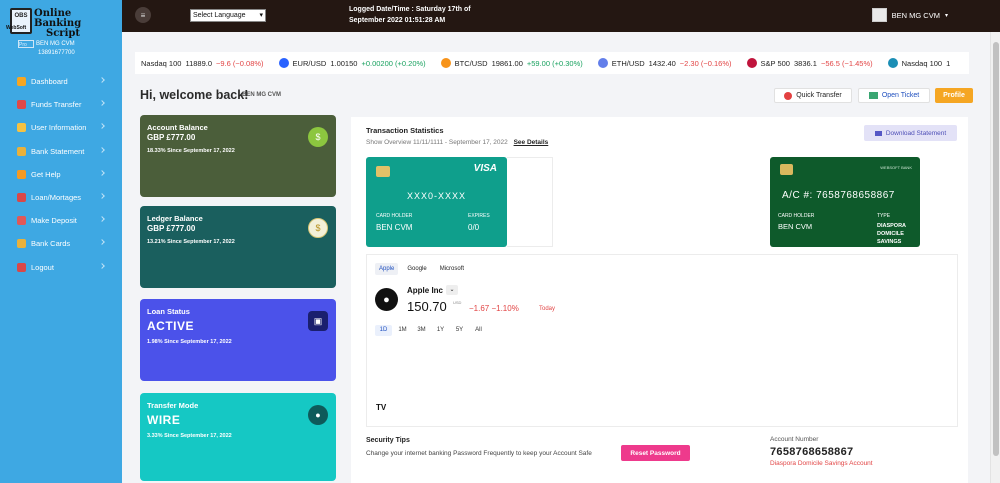 This screenshot has width=1000, height=483. I want to click on stat-value: ACTIVE, so click(171, 326).